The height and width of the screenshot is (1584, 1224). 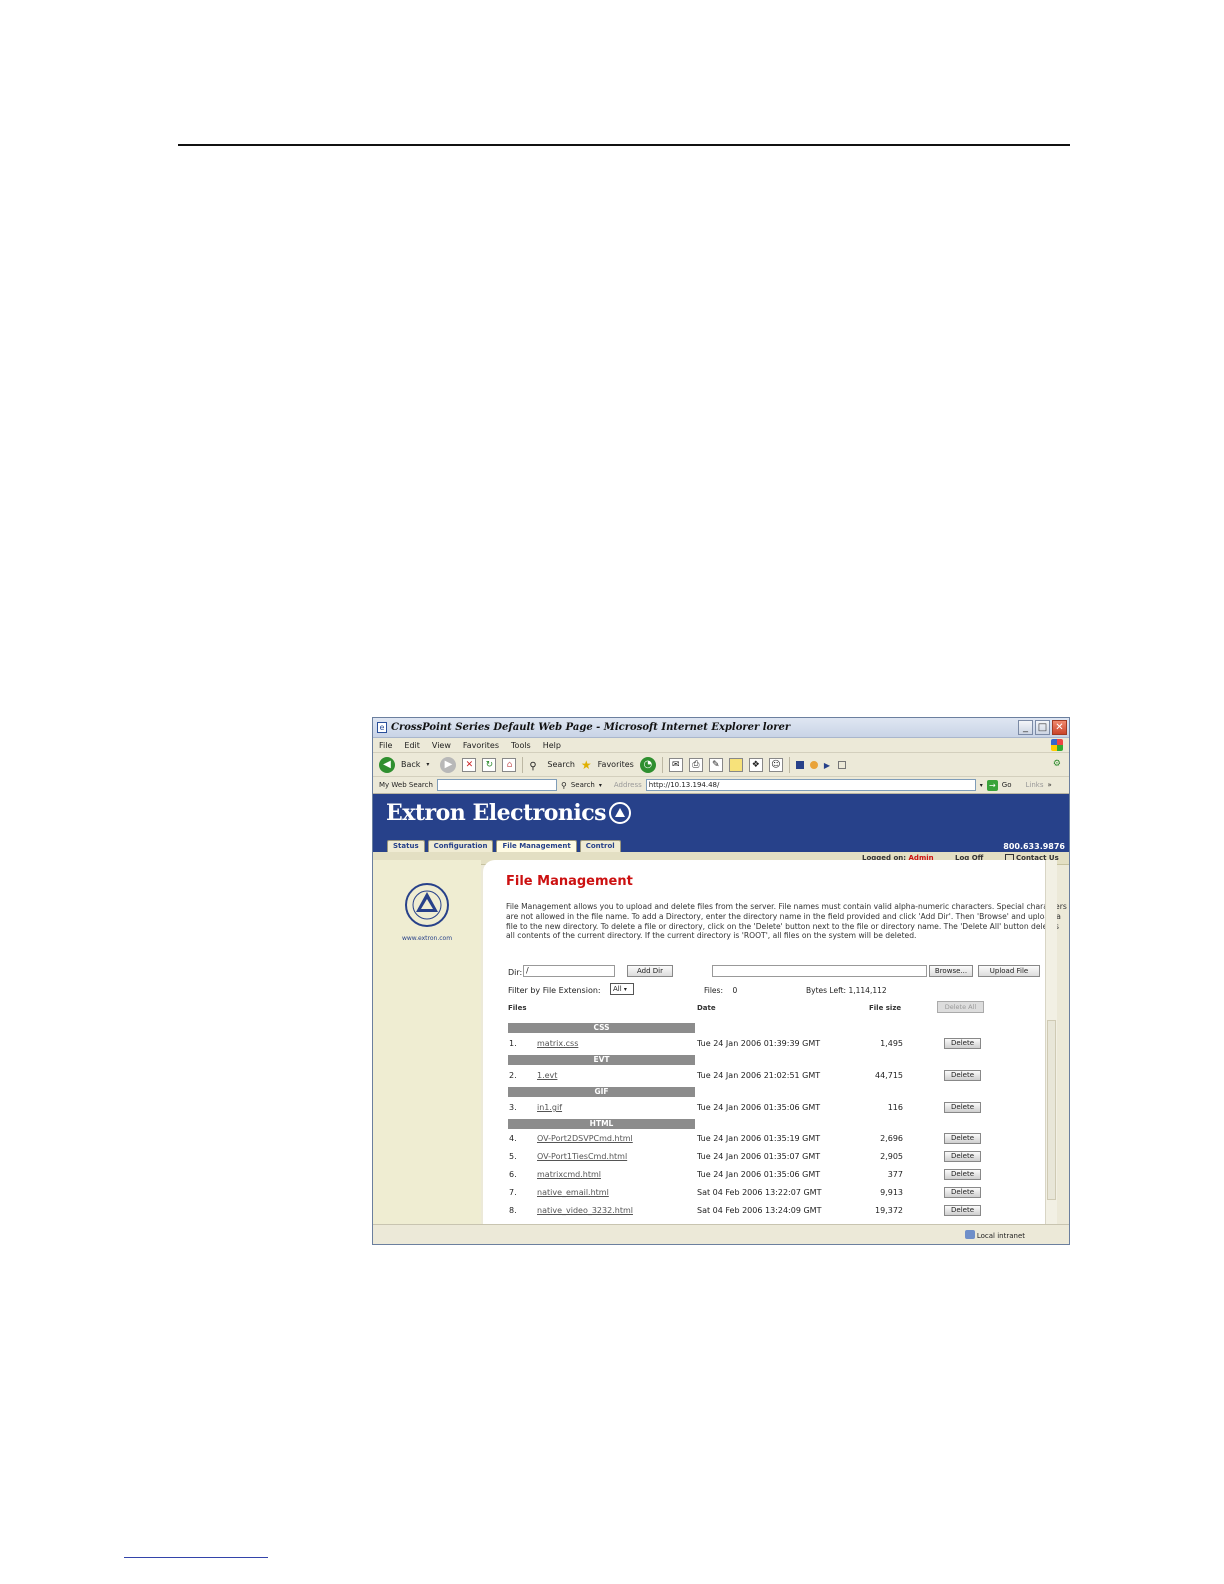 What do you see at coordinates (992, 785) in the screenshot?
I see `go-arrow-icon: →` at bounding box center [992, 785].